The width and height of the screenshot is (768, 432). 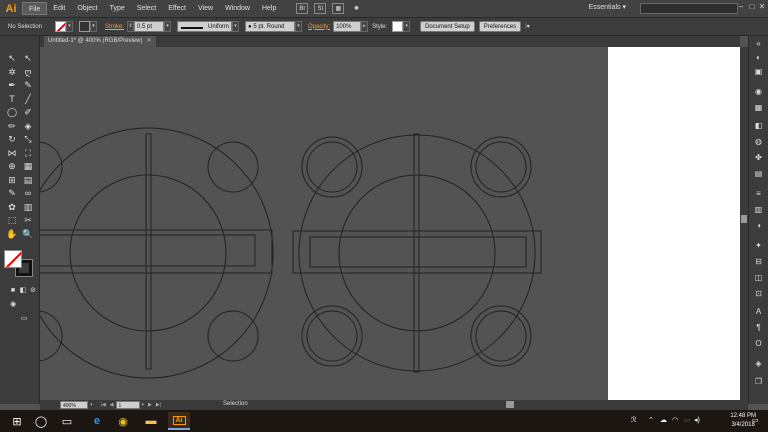 I want to click on hand-tool: ✋, so click(x=12, y=234).